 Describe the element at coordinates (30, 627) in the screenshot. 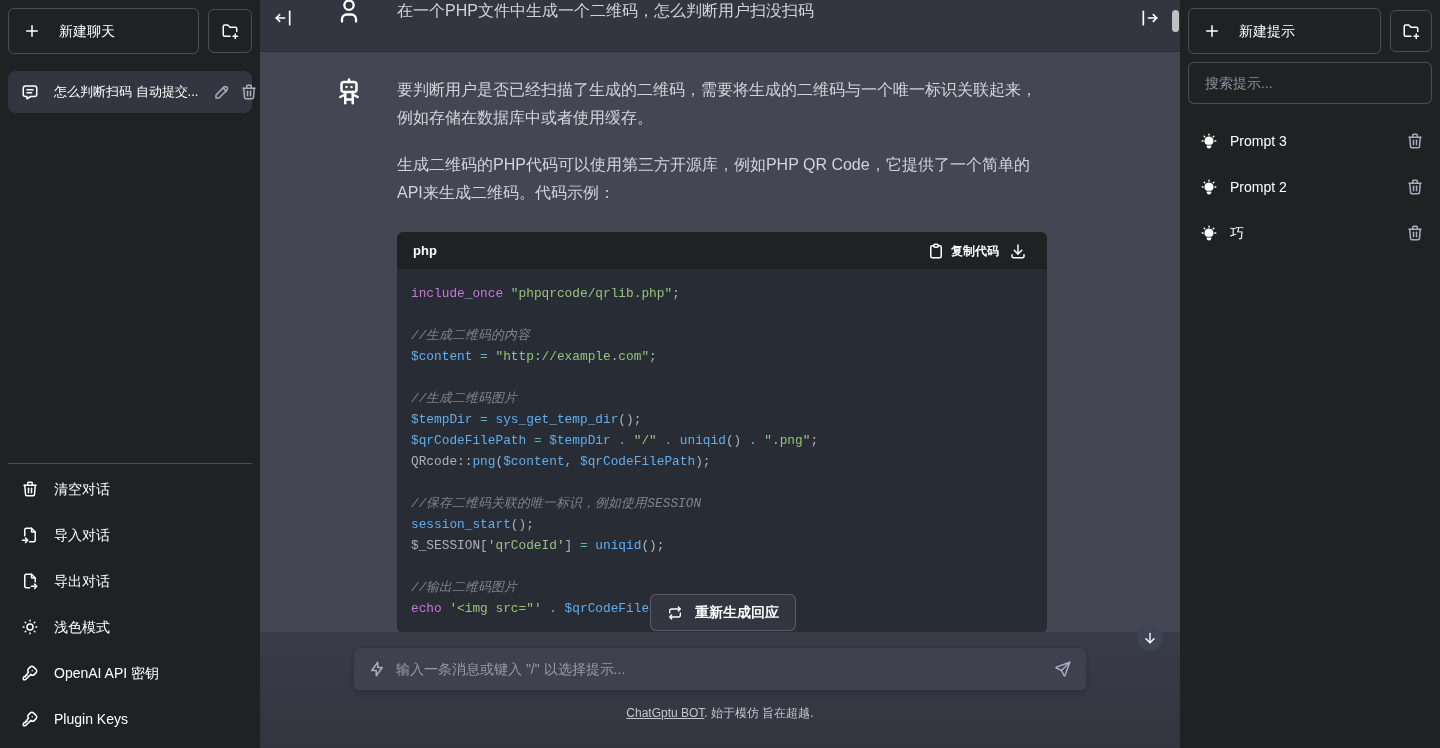

I see `sun-icon` at that location.